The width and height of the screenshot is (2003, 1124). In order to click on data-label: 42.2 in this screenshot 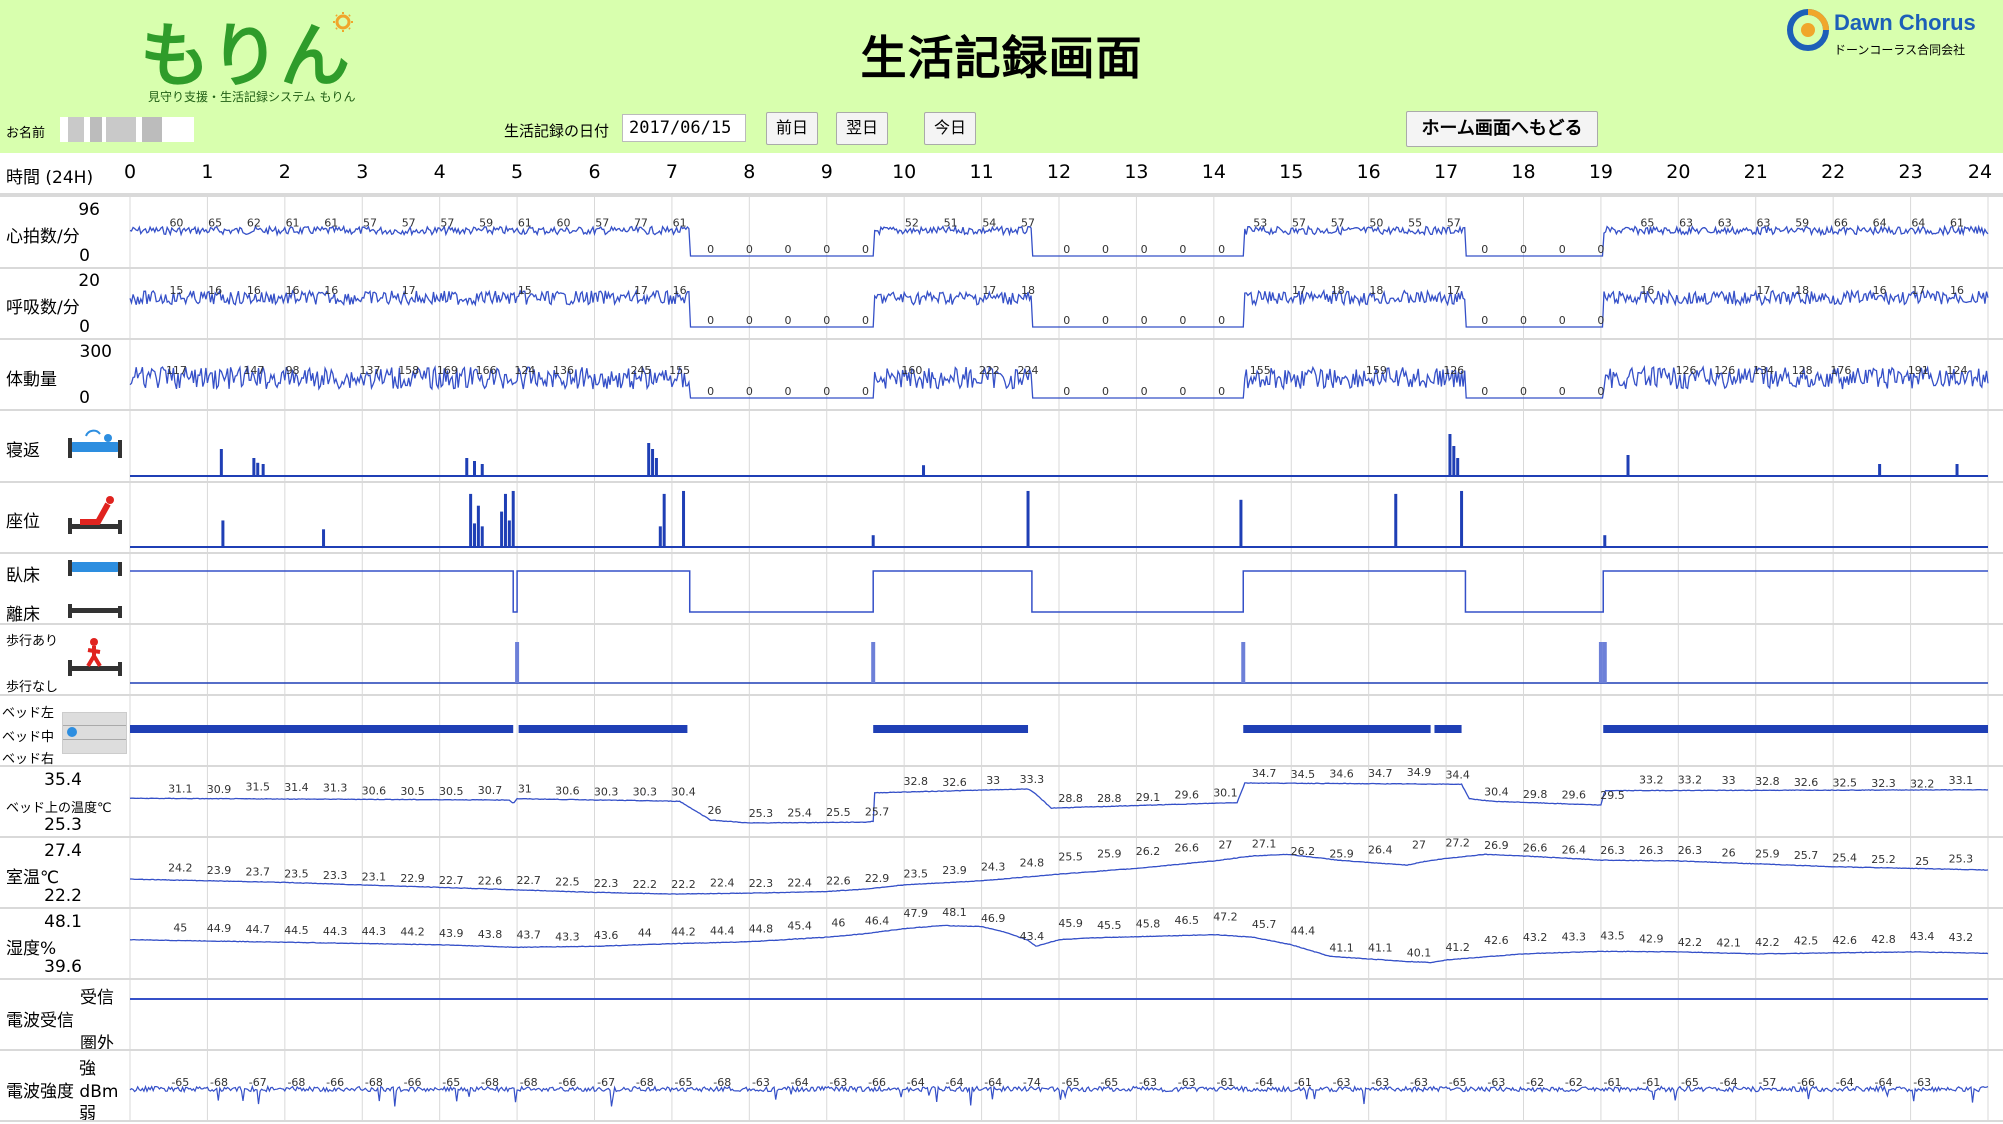, I will do `click(1690, 942)`.